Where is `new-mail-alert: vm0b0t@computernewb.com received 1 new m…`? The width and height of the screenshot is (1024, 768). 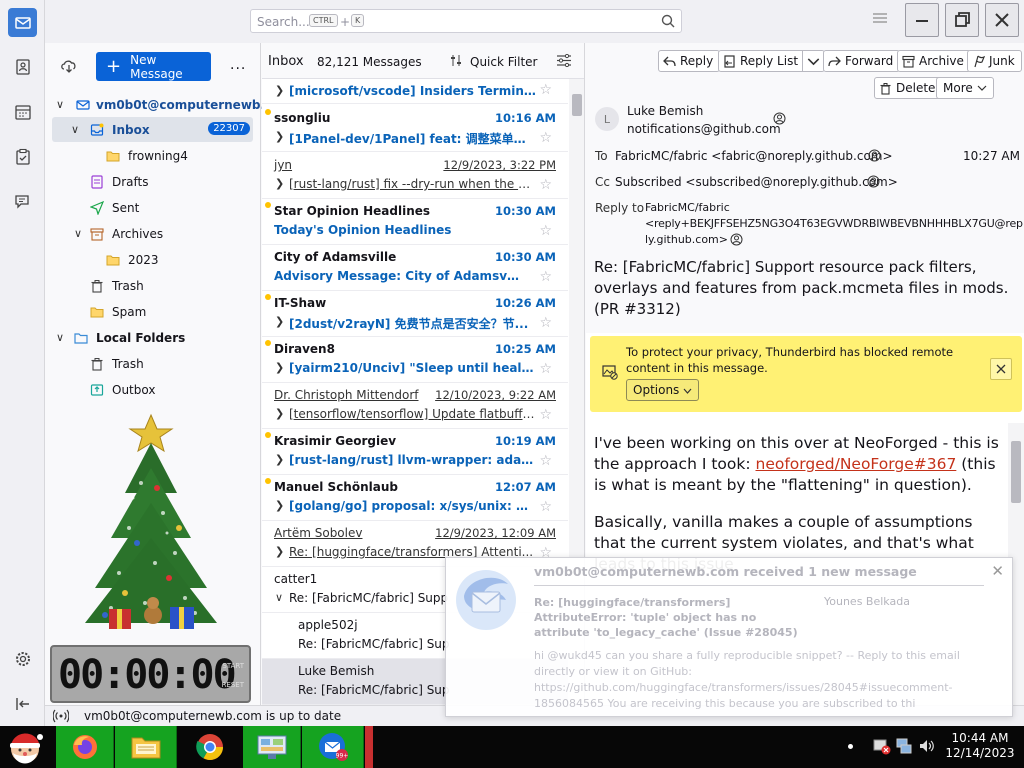 new-mail-alert: vm0b0t@computernewb.com received 1 new m… is located at coordinates (729, 637).